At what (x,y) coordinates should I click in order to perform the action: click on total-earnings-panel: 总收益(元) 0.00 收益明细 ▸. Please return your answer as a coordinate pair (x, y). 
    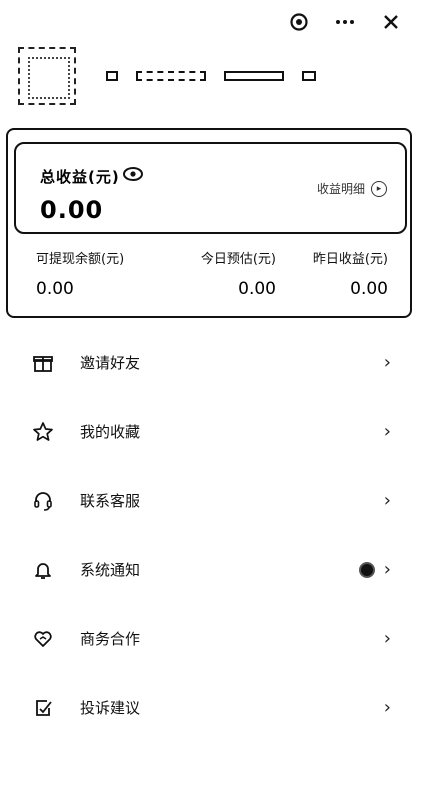
    Looking at the image, I should click on (210, 188).